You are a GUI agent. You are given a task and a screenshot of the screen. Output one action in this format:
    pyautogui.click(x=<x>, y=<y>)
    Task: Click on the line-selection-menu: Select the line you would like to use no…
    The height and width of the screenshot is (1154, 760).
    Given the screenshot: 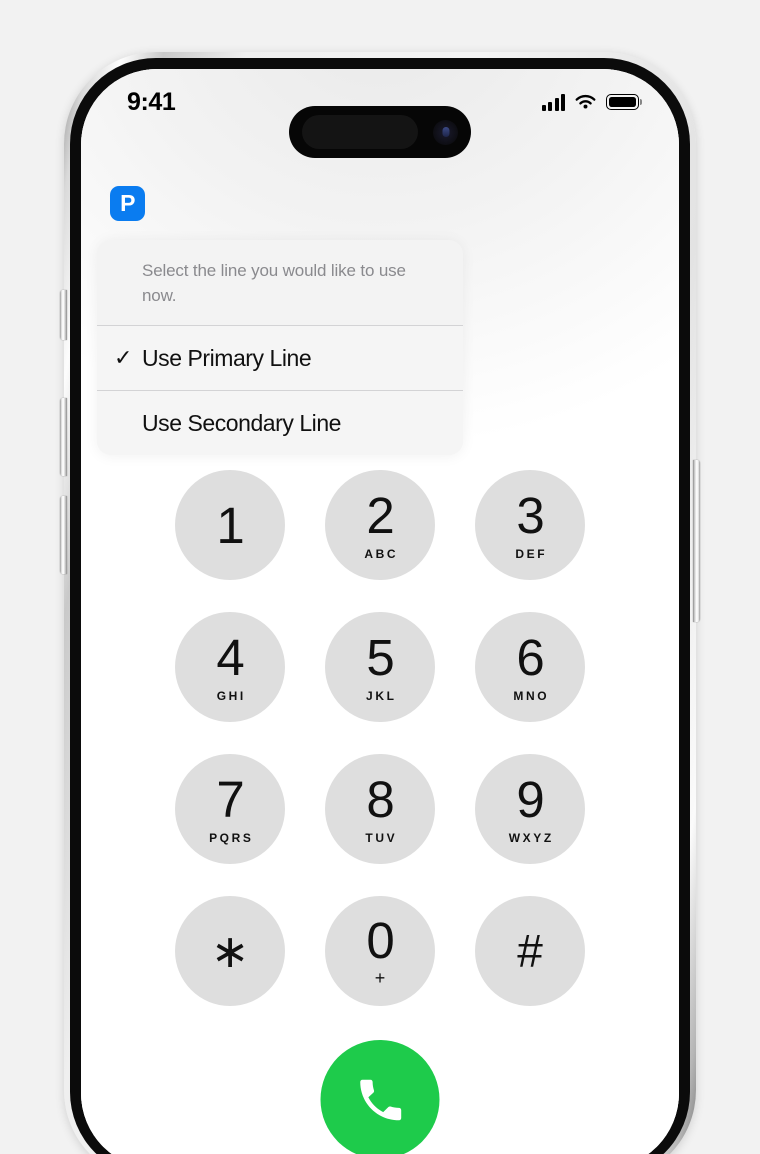 What is the action you would take?
    pyautogui.click(x=280, y=348)
    